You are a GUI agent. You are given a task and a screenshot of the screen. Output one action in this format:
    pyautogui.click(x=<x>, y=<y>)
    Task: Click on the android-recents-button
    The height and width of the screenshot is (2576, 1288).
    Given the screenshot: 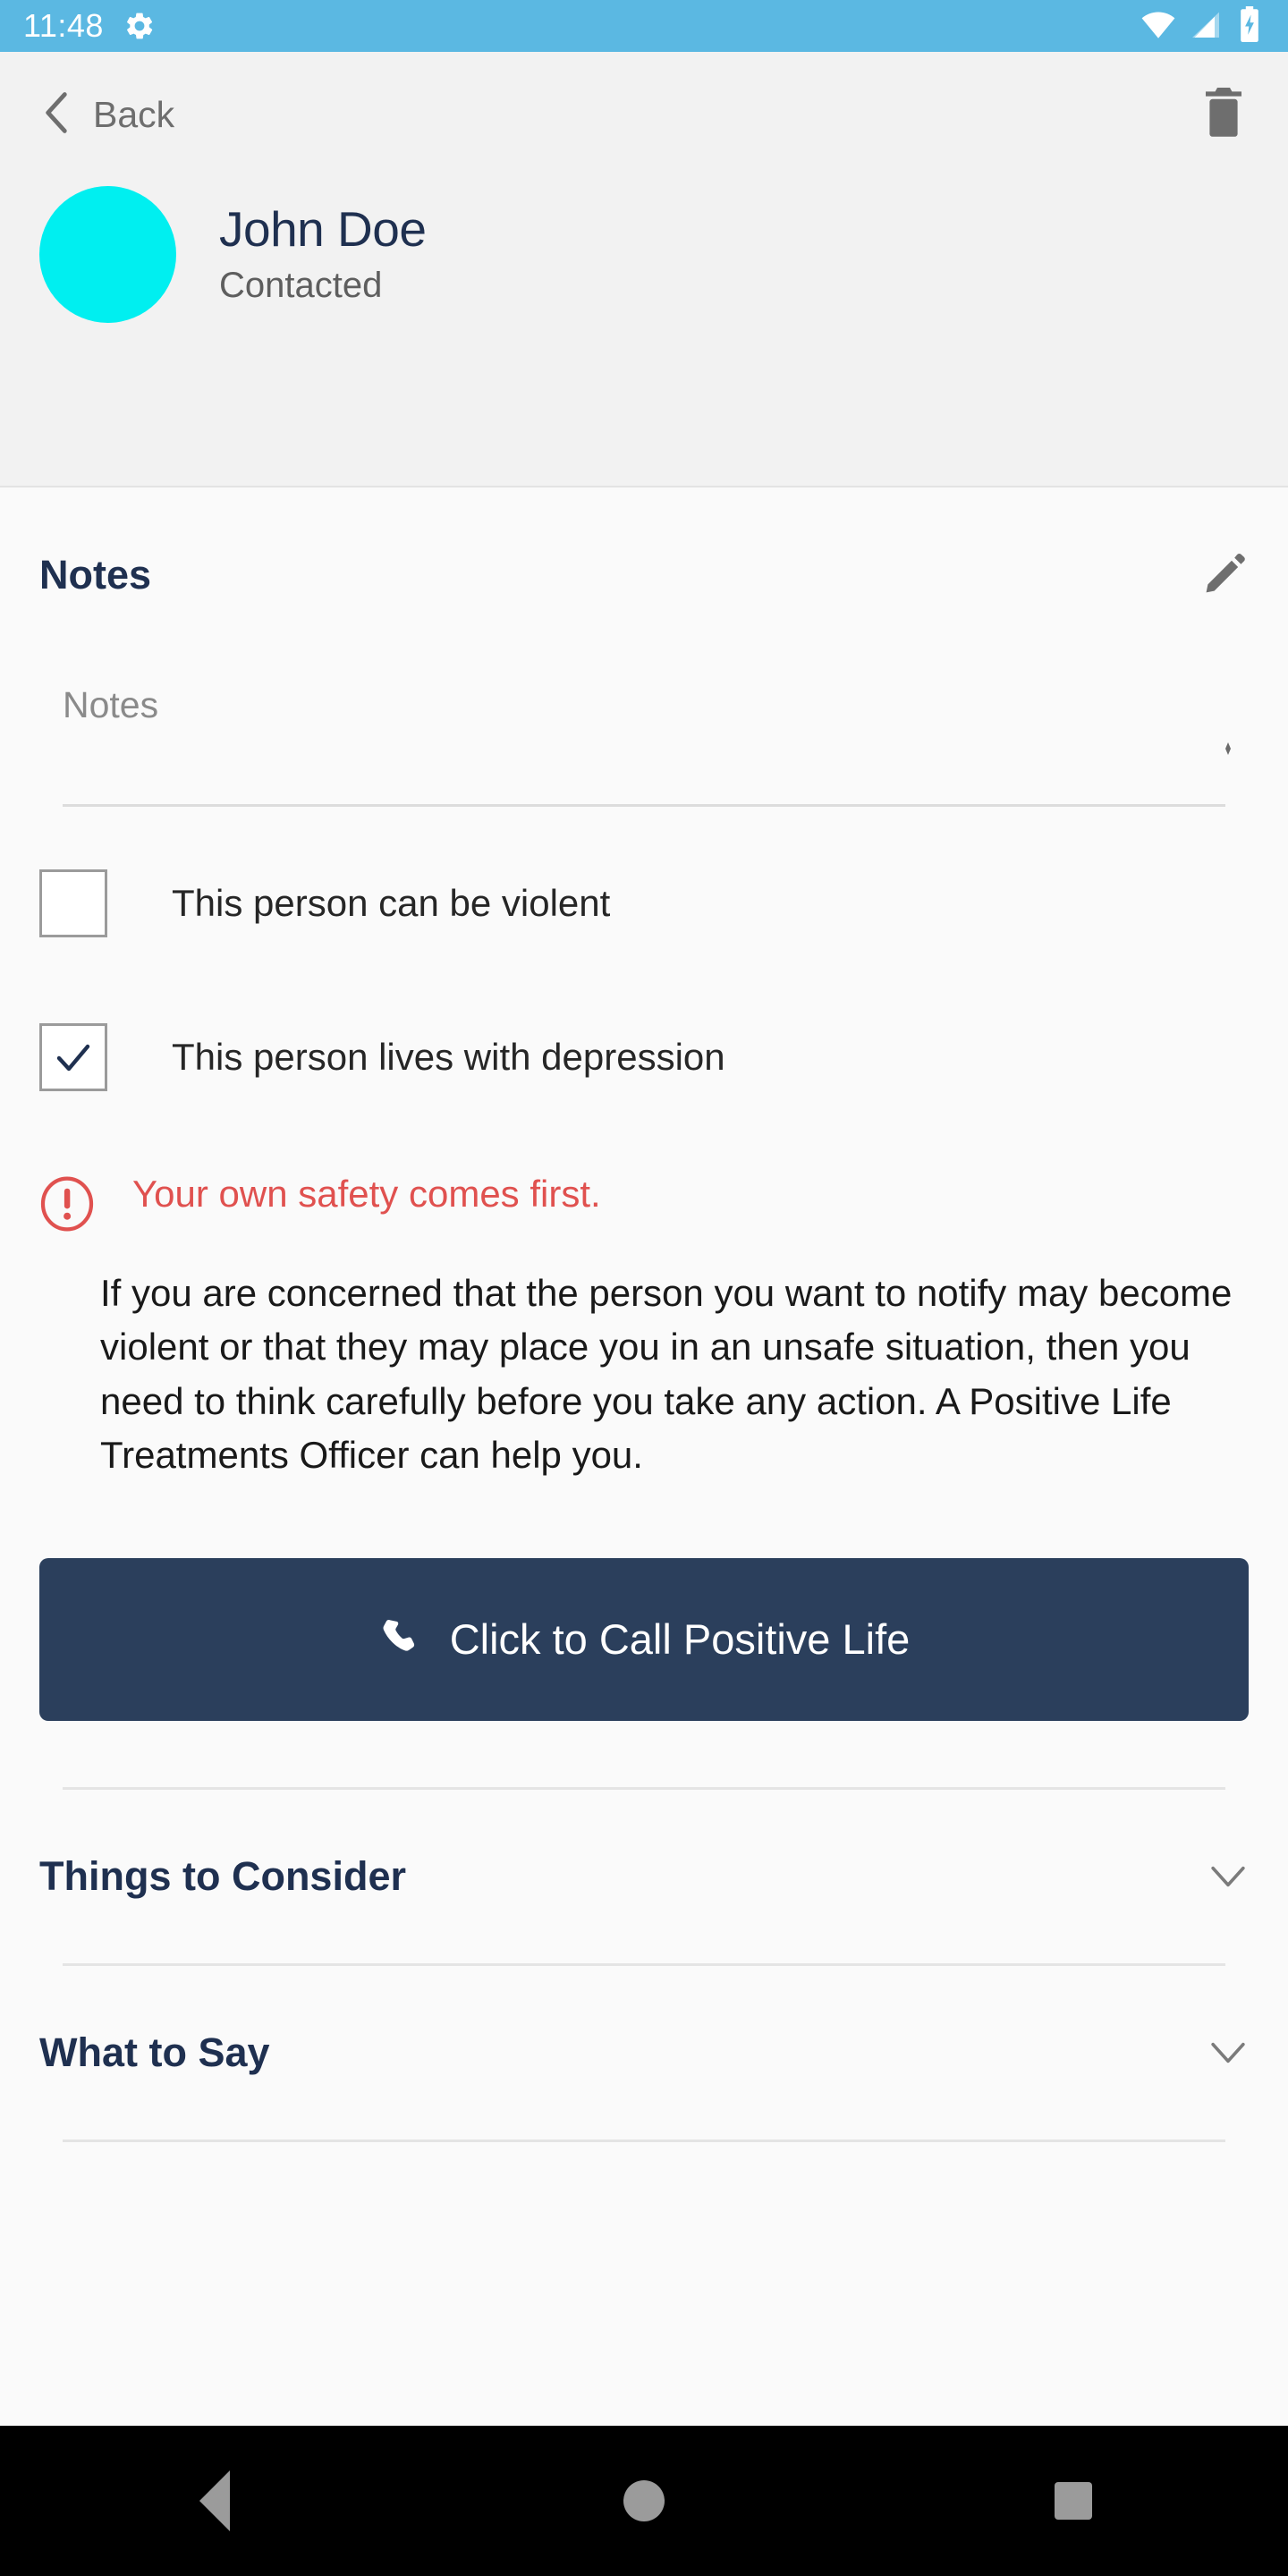 What is the action you would take?
    pyautogui.click(x=1073, y=2501)
    